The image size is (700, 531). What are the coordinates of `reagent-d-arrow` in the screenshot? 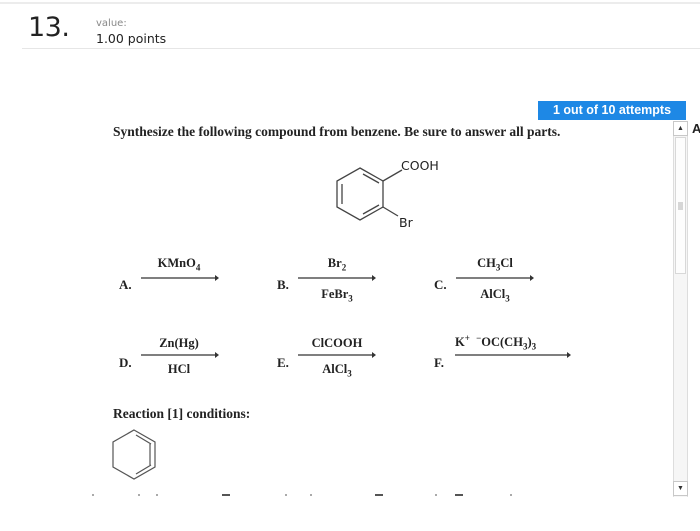 It's located at (180, 355).